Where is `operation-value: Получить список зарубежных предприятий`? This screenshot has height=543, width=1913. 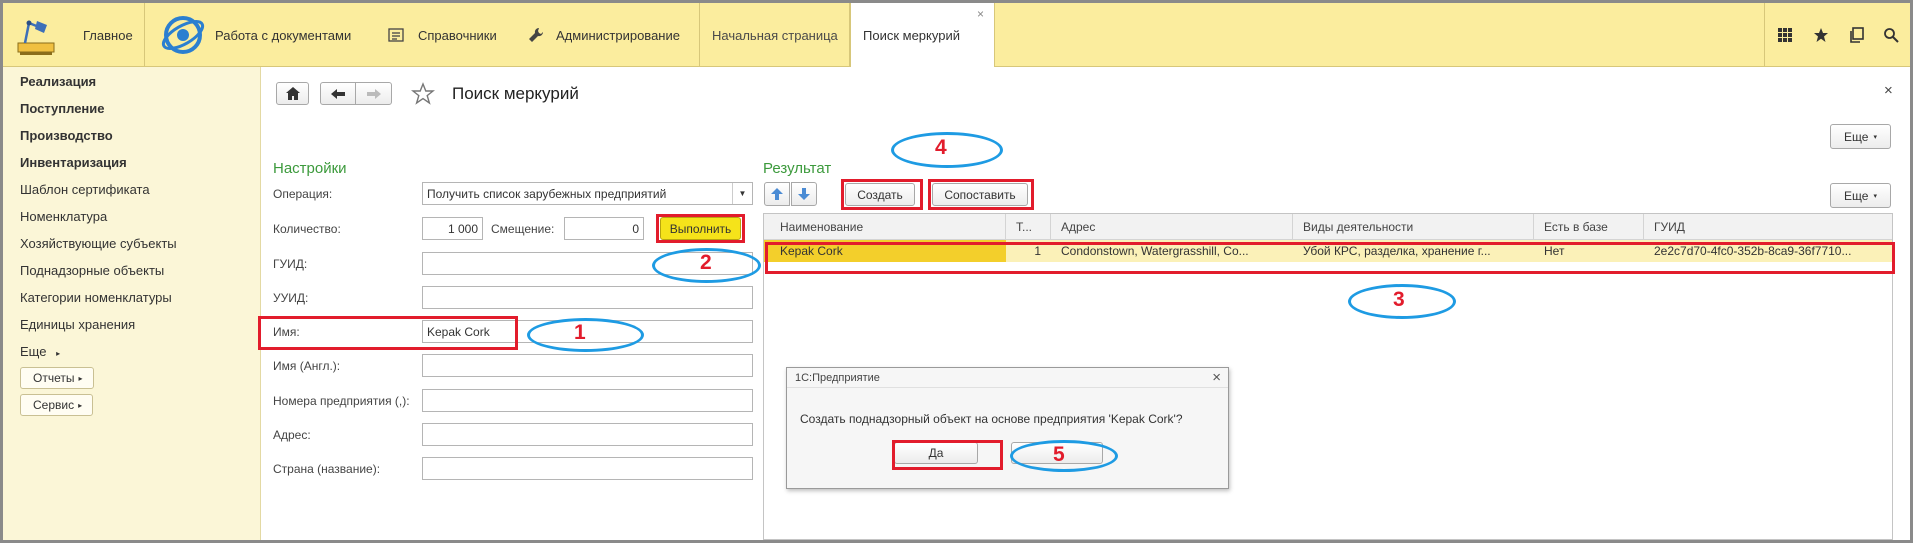
operation-value: Получить список зарубежных предприятий is located at coordinates (547, 193).